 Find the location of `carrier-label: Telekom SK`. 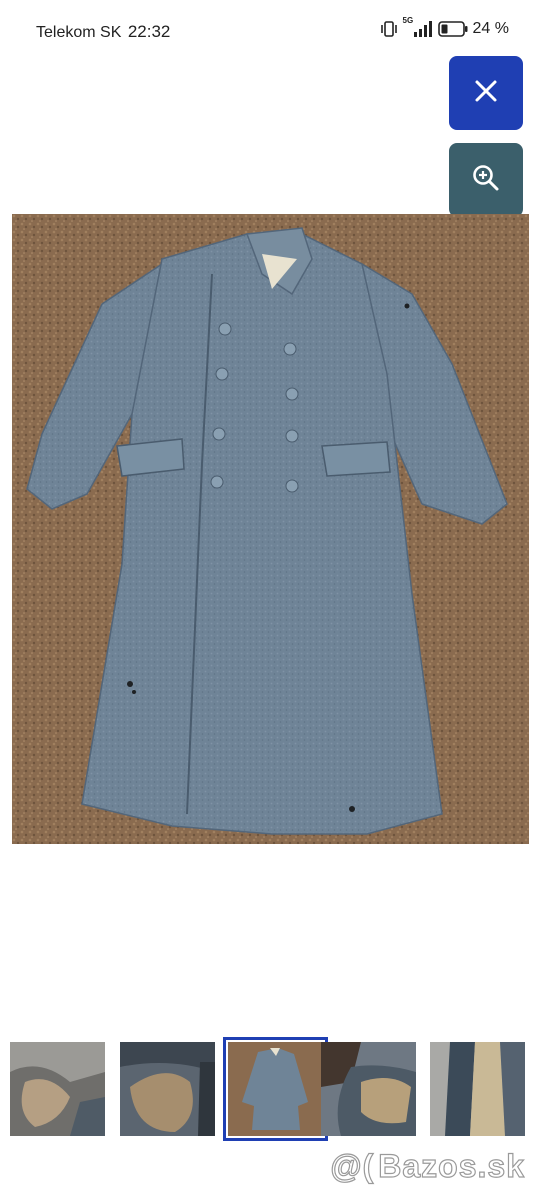

carrier-label: Telekom SK is located at coordinates (79, 32).